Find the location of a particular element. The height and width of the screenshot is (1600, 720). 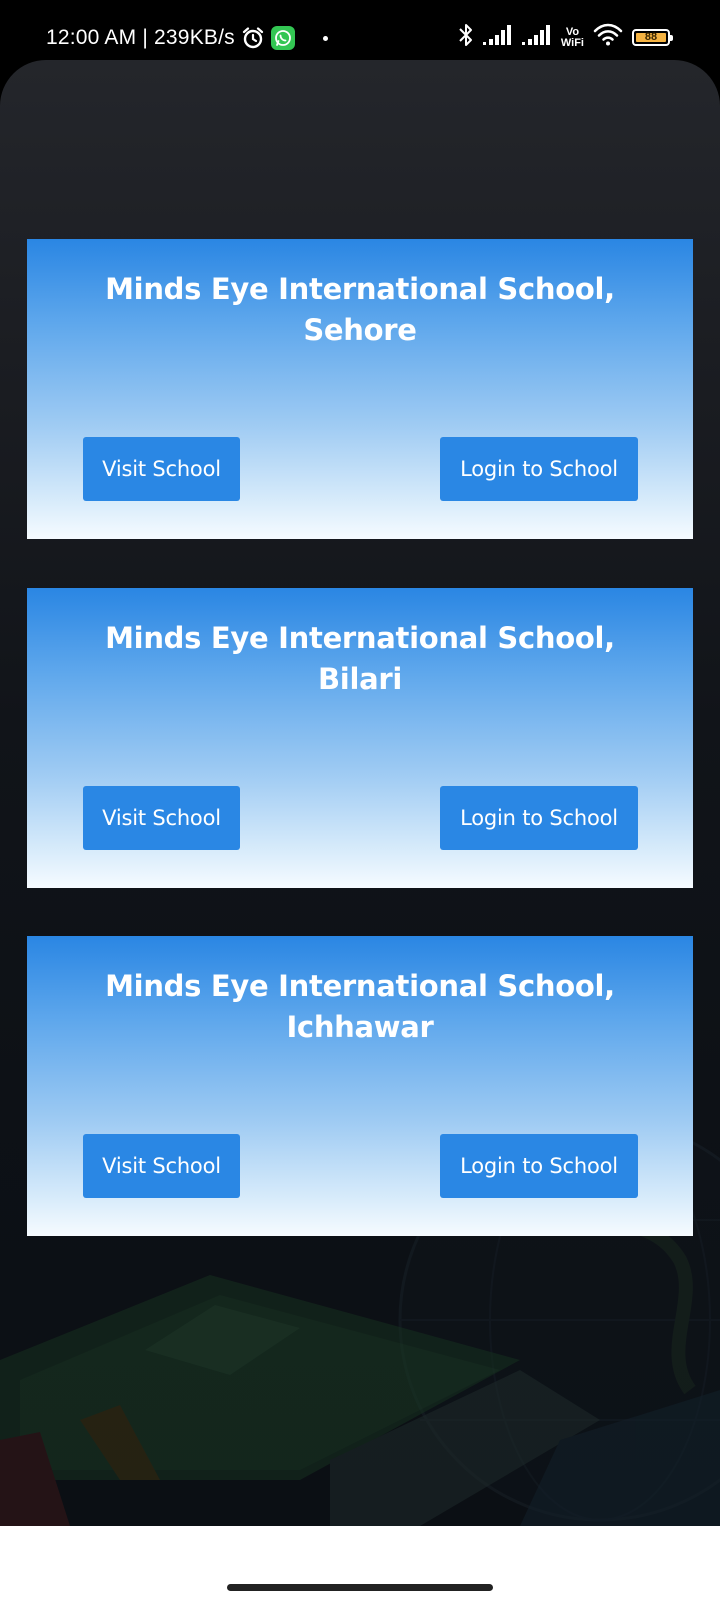

alarm-icon is located at coordinates (253, 38).